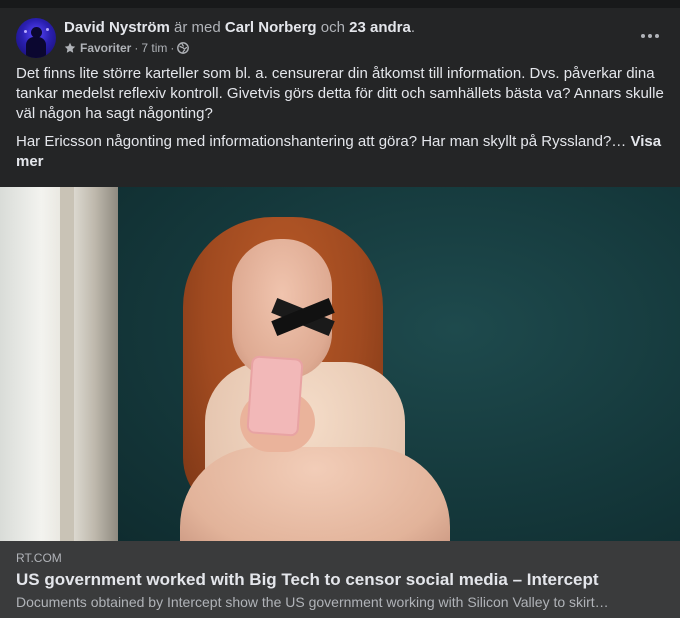 This screenshot has width=680, height=618. I want to click on tagged-person: Carl Norberg, so click(271, 27).